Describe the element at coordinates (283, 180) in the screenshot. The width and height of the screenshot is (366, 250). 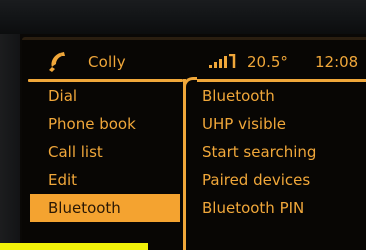
I see `submenu-item-paired-devices: Paired devices` at that location.